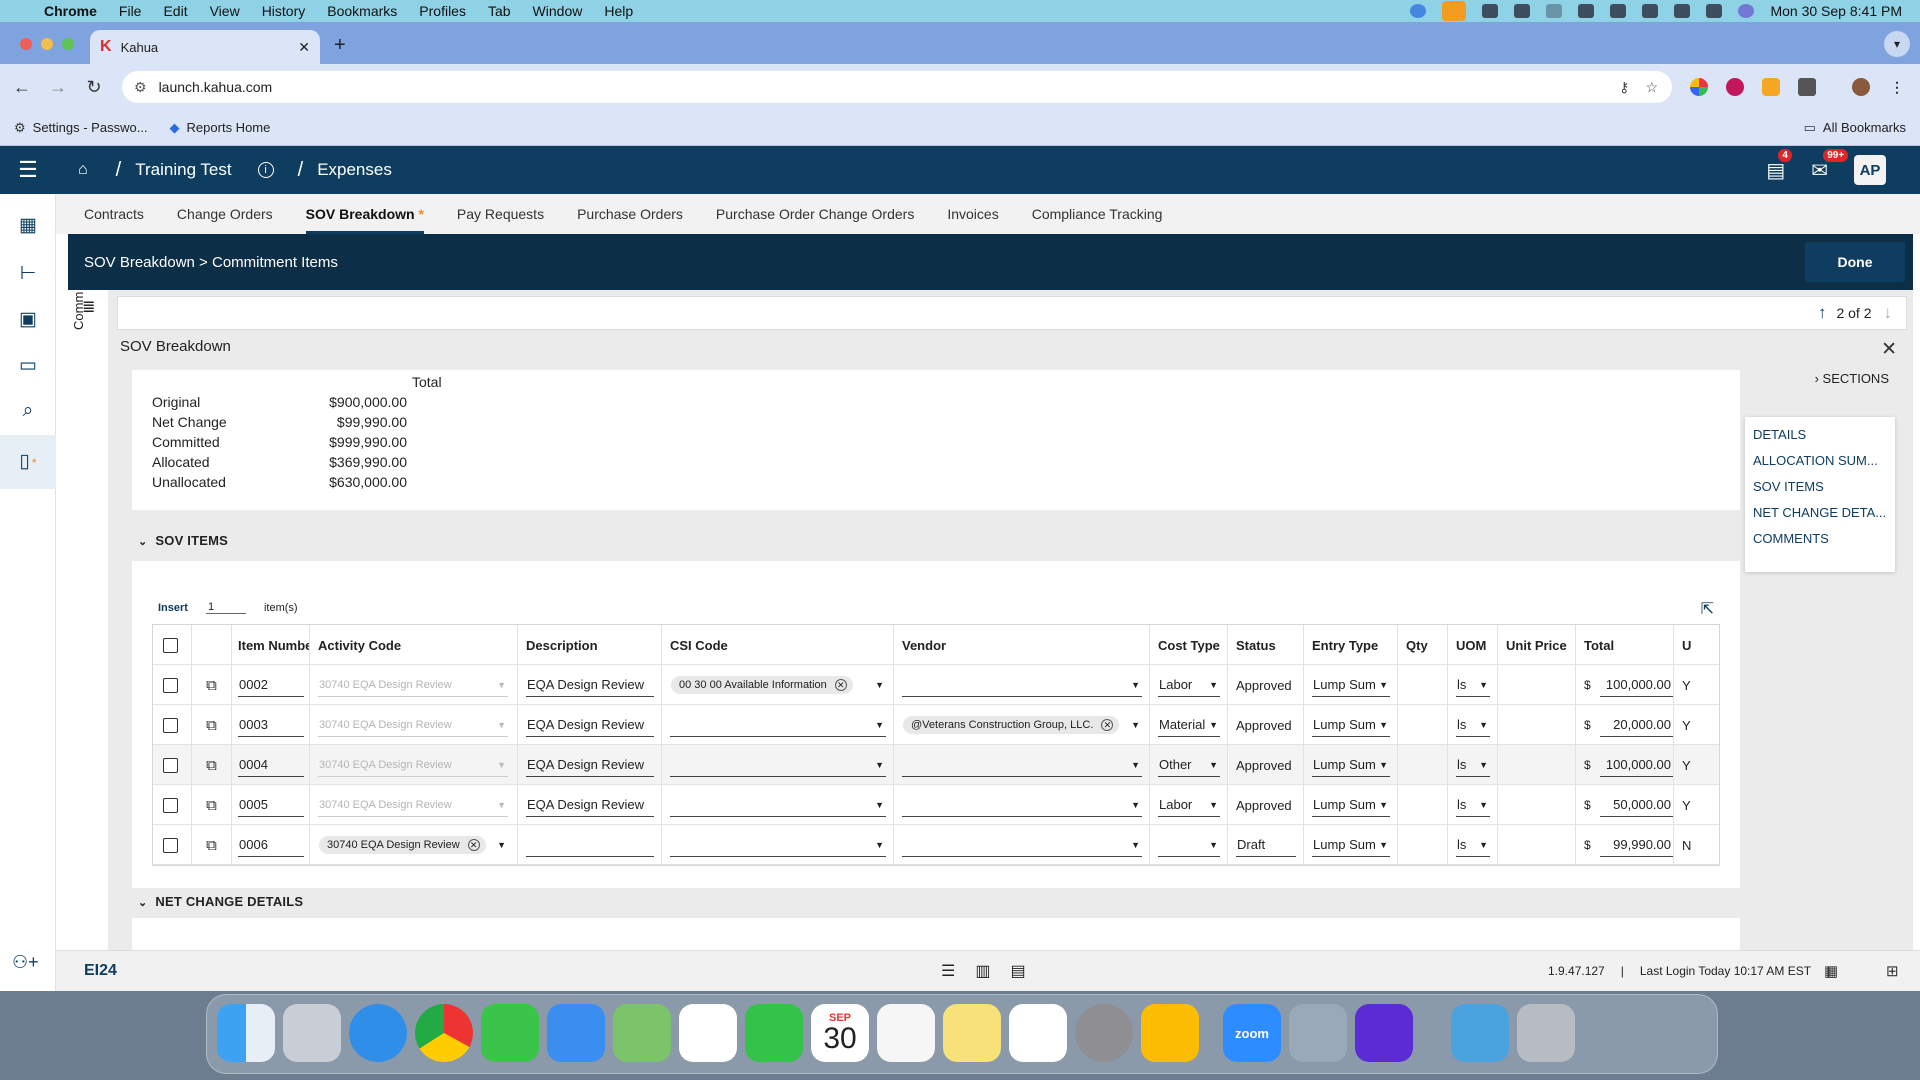  What do you see at coordinates (815, 214) in the screenshot?
I see `subnav-po-change-orders: Purchase Order Change Orders` at bounding box center [815, 214].